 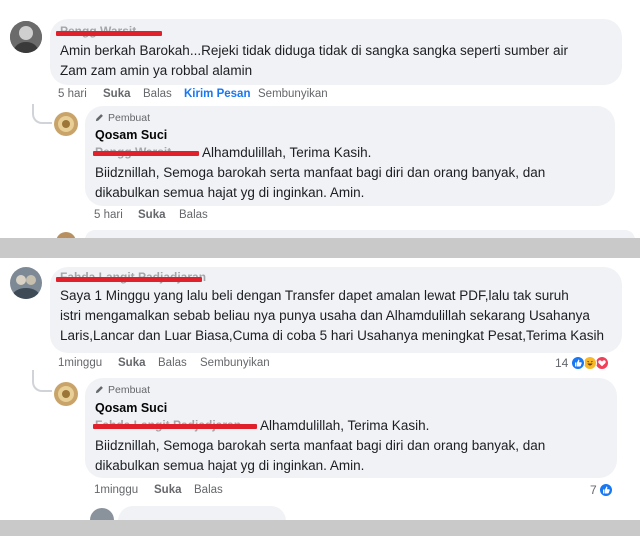 I want to click on send-message-button: Kirim Pesan, so click(x=217, y=94).